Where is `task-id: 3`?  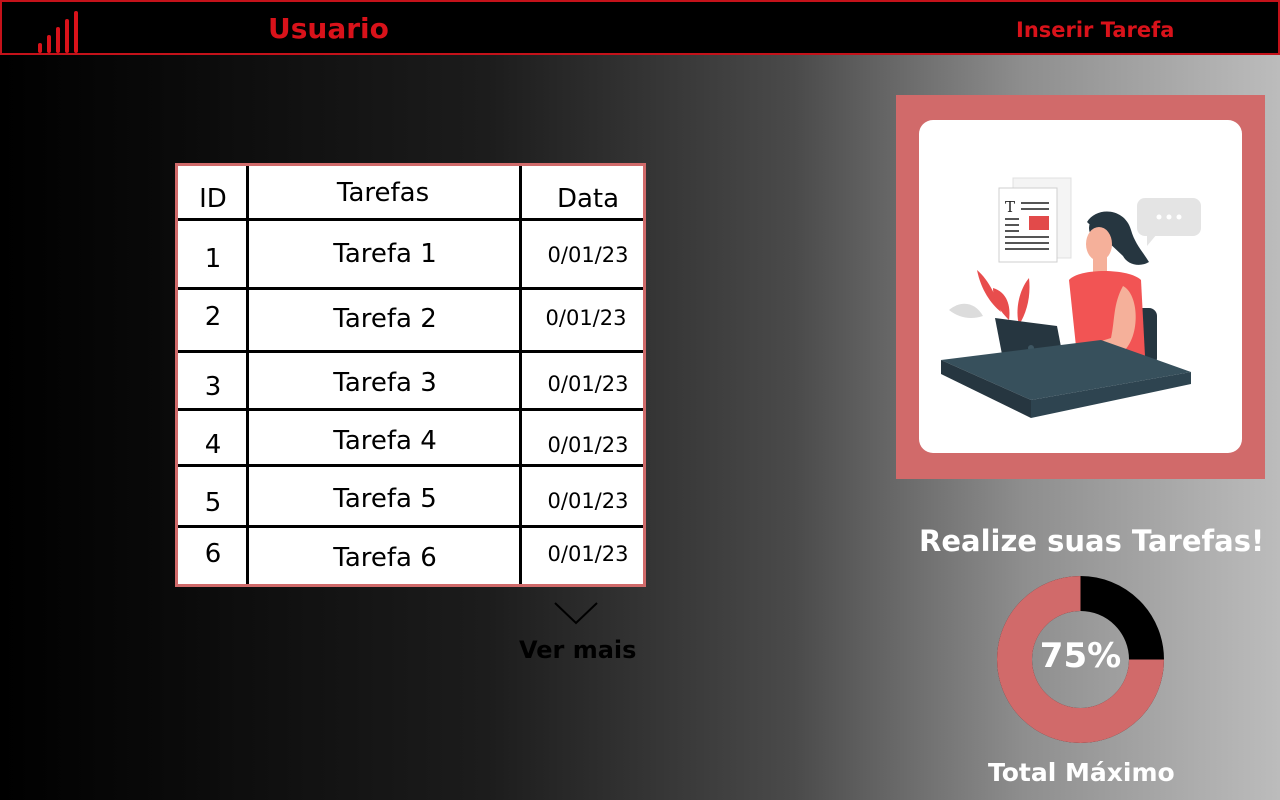 task-id: 3 is located at coordinates (213, 387).